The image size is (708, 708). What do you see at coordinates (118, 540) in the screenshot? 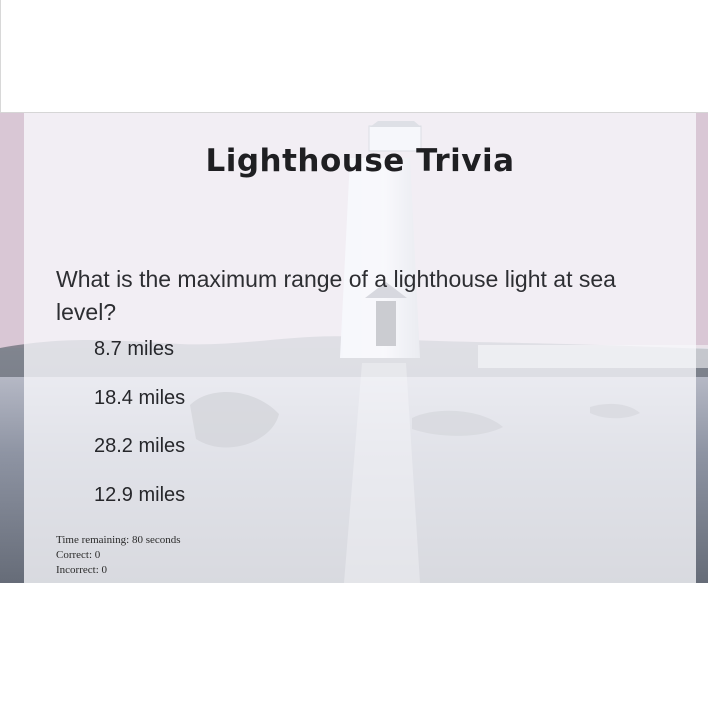
I see `time-remaining-text: Time remaining: 80 seconds` at bounding box center [118, 540].